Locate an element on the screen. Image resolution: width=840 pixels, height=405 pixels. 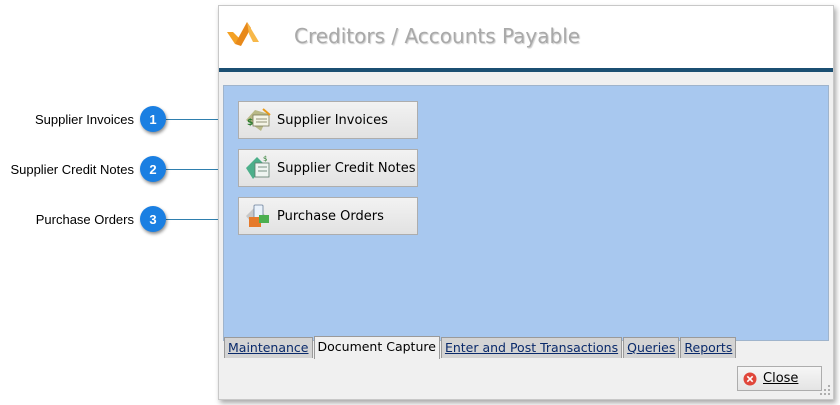
close-button: Close is located at coordinates (779, 378).